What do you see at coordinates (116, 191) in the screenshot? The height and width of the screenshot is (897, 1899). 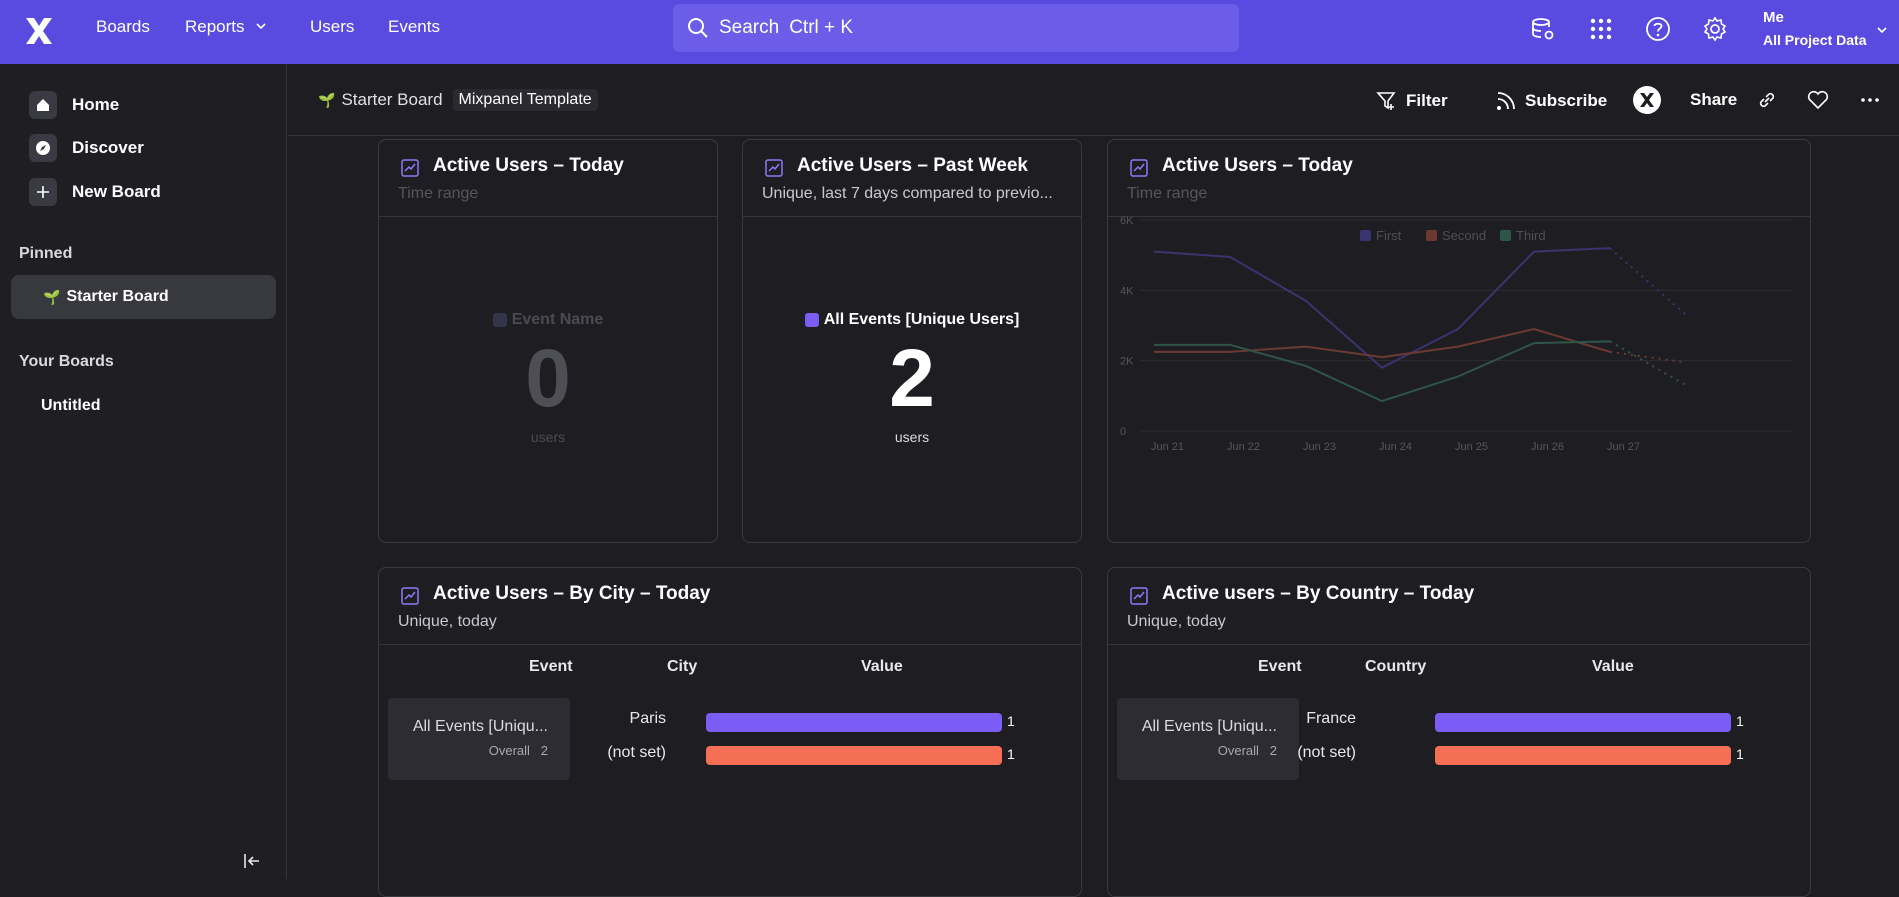 I see `sidebar-item-label: New Board` at bounding box center [116, 191].